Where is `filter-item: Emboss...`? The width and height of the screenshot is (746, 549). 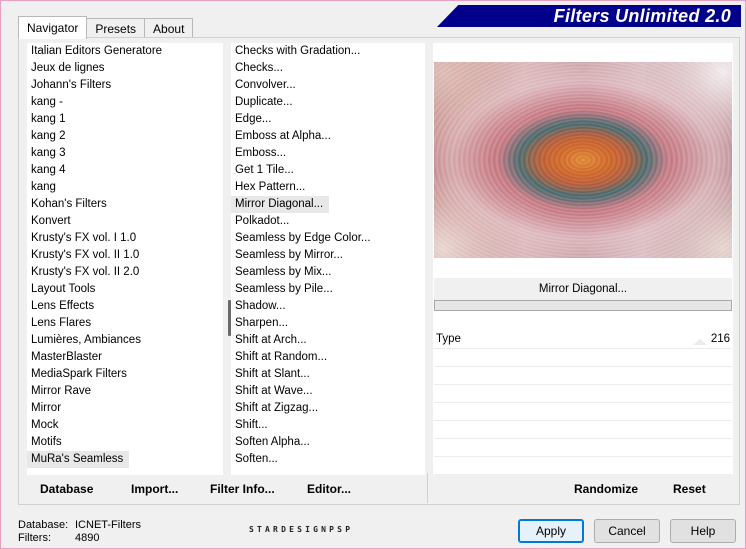
filter-item: Emboss... is located at coordinates (328, 153).